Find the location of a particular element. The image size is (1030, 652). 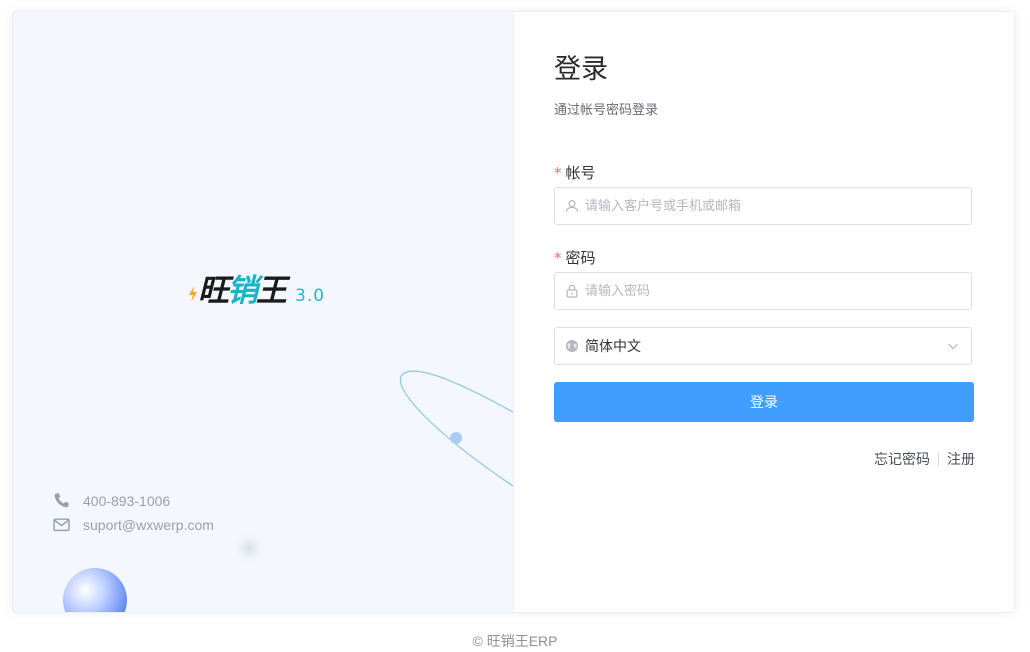

link-divider is located at coordinates (938, 459).